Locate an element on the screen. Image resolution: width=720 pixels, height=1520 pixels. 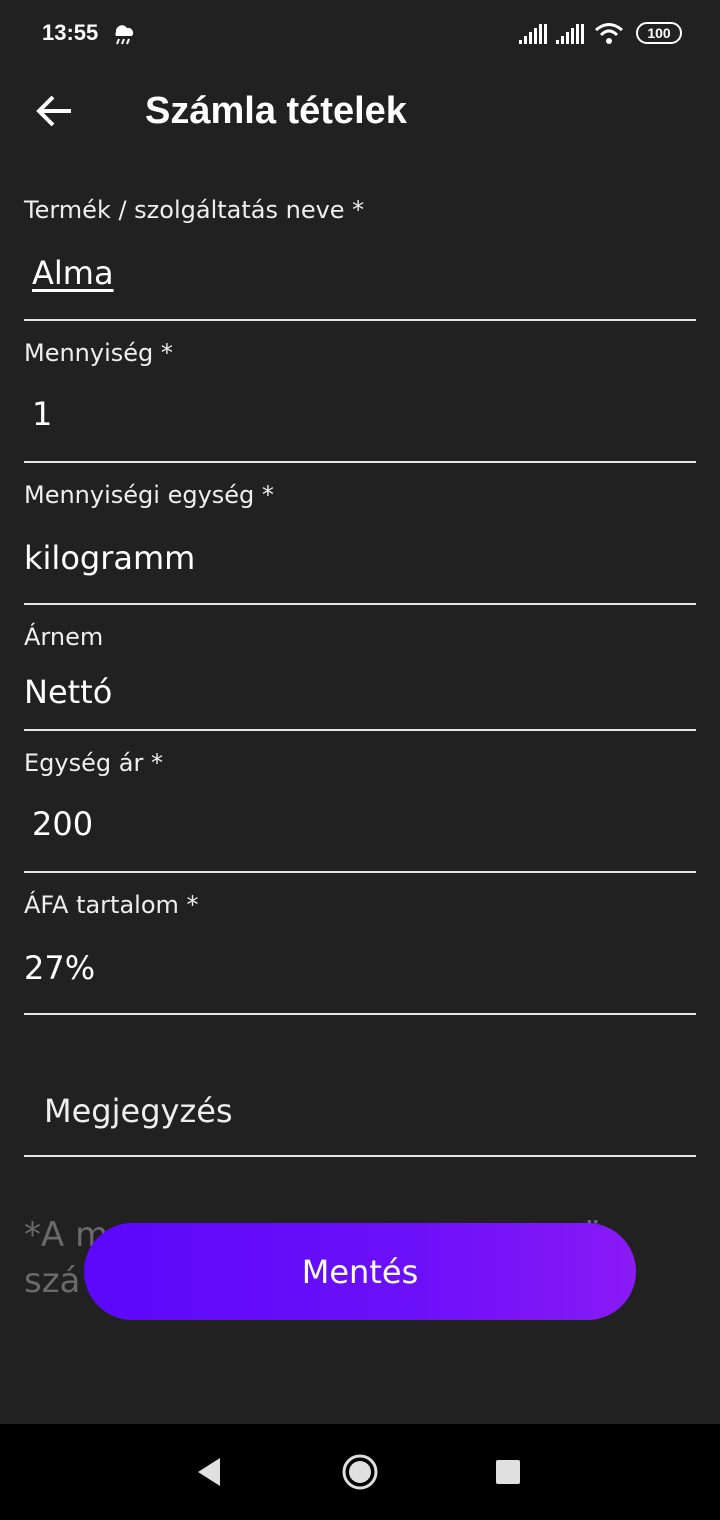
arrow-back-icon is located at coordinates (53, 111).